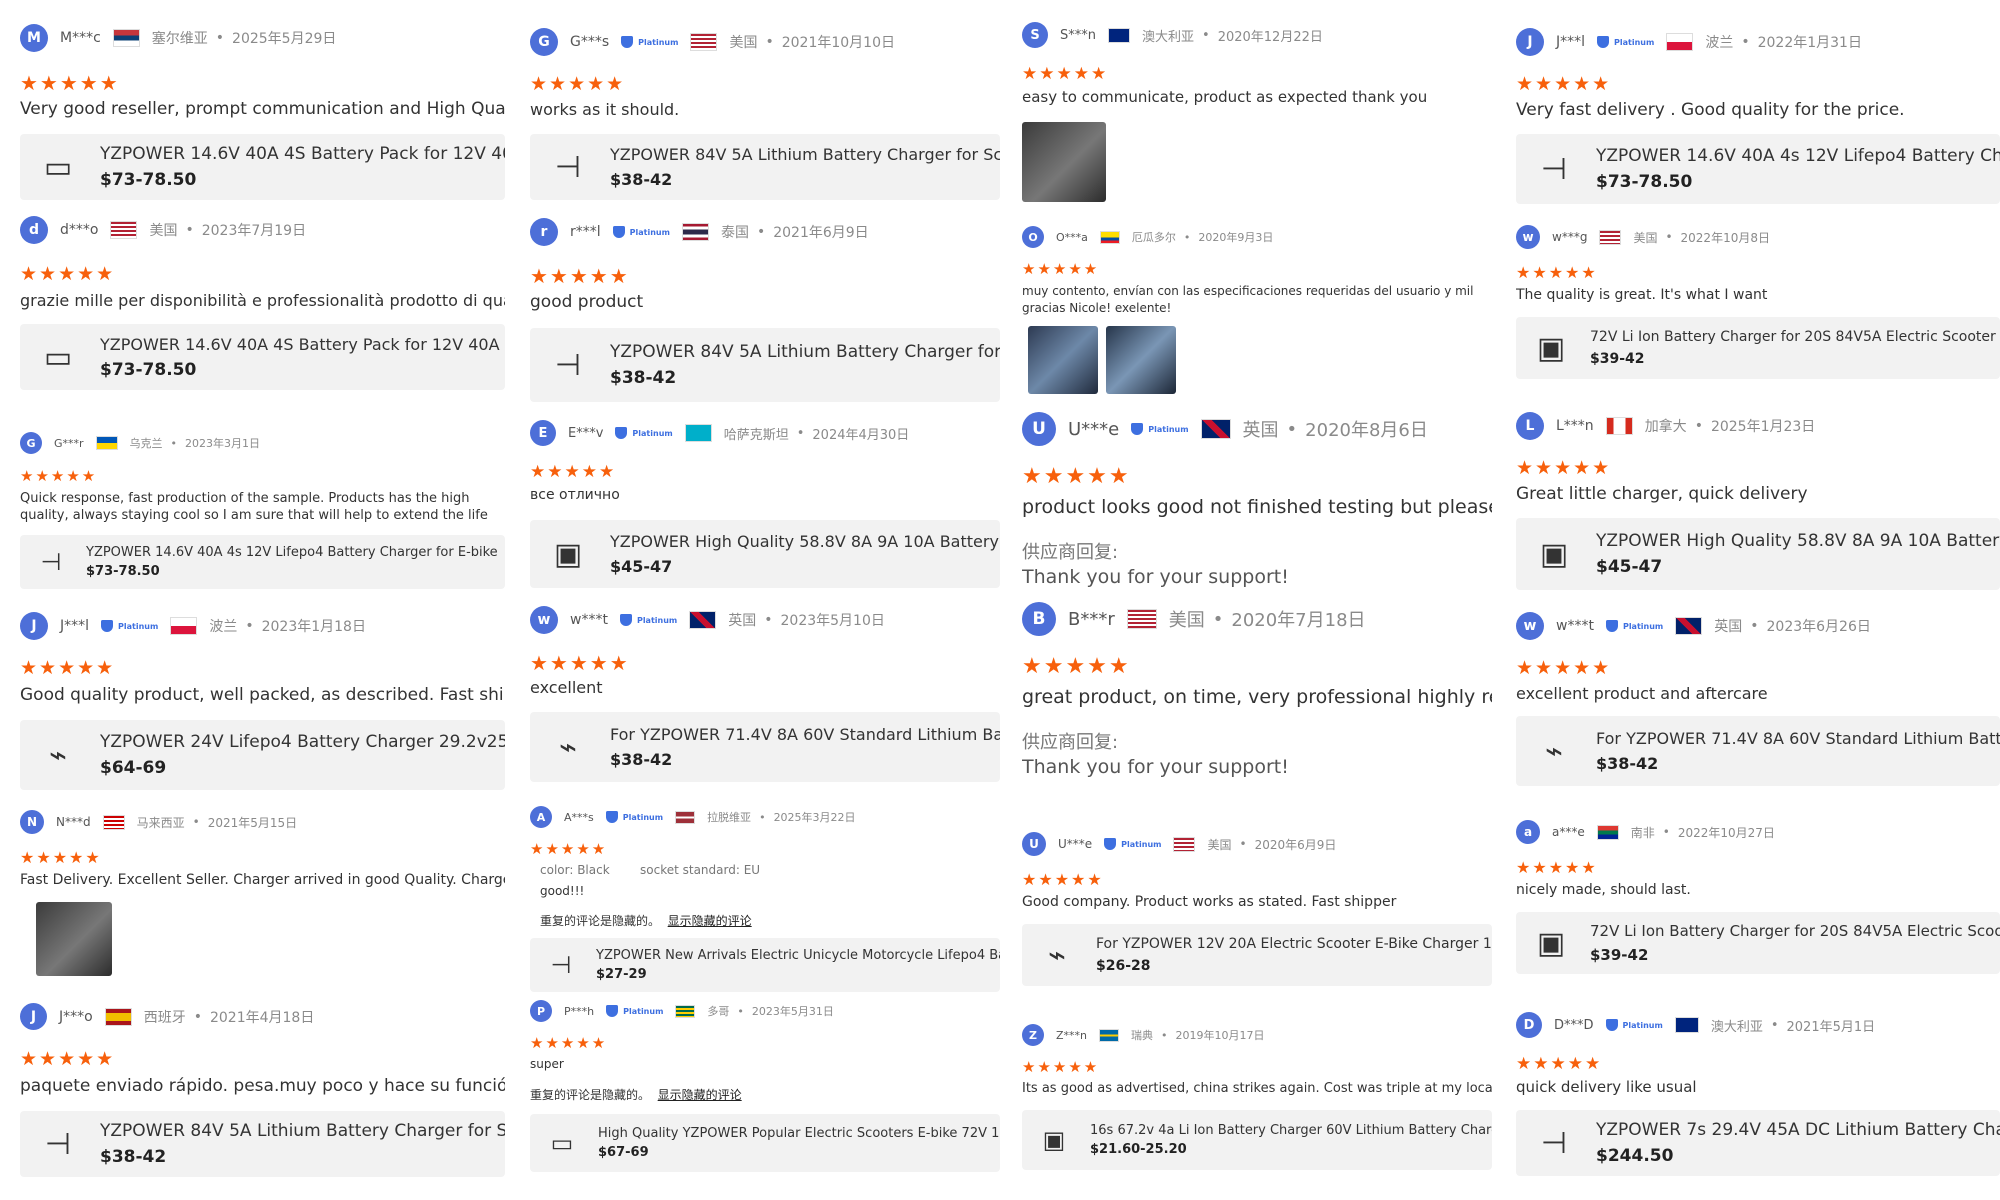  What do you see at coordinates (1530, 426) in the screenshot?
I see `avatar: L` at bounding box center [1530, 426].